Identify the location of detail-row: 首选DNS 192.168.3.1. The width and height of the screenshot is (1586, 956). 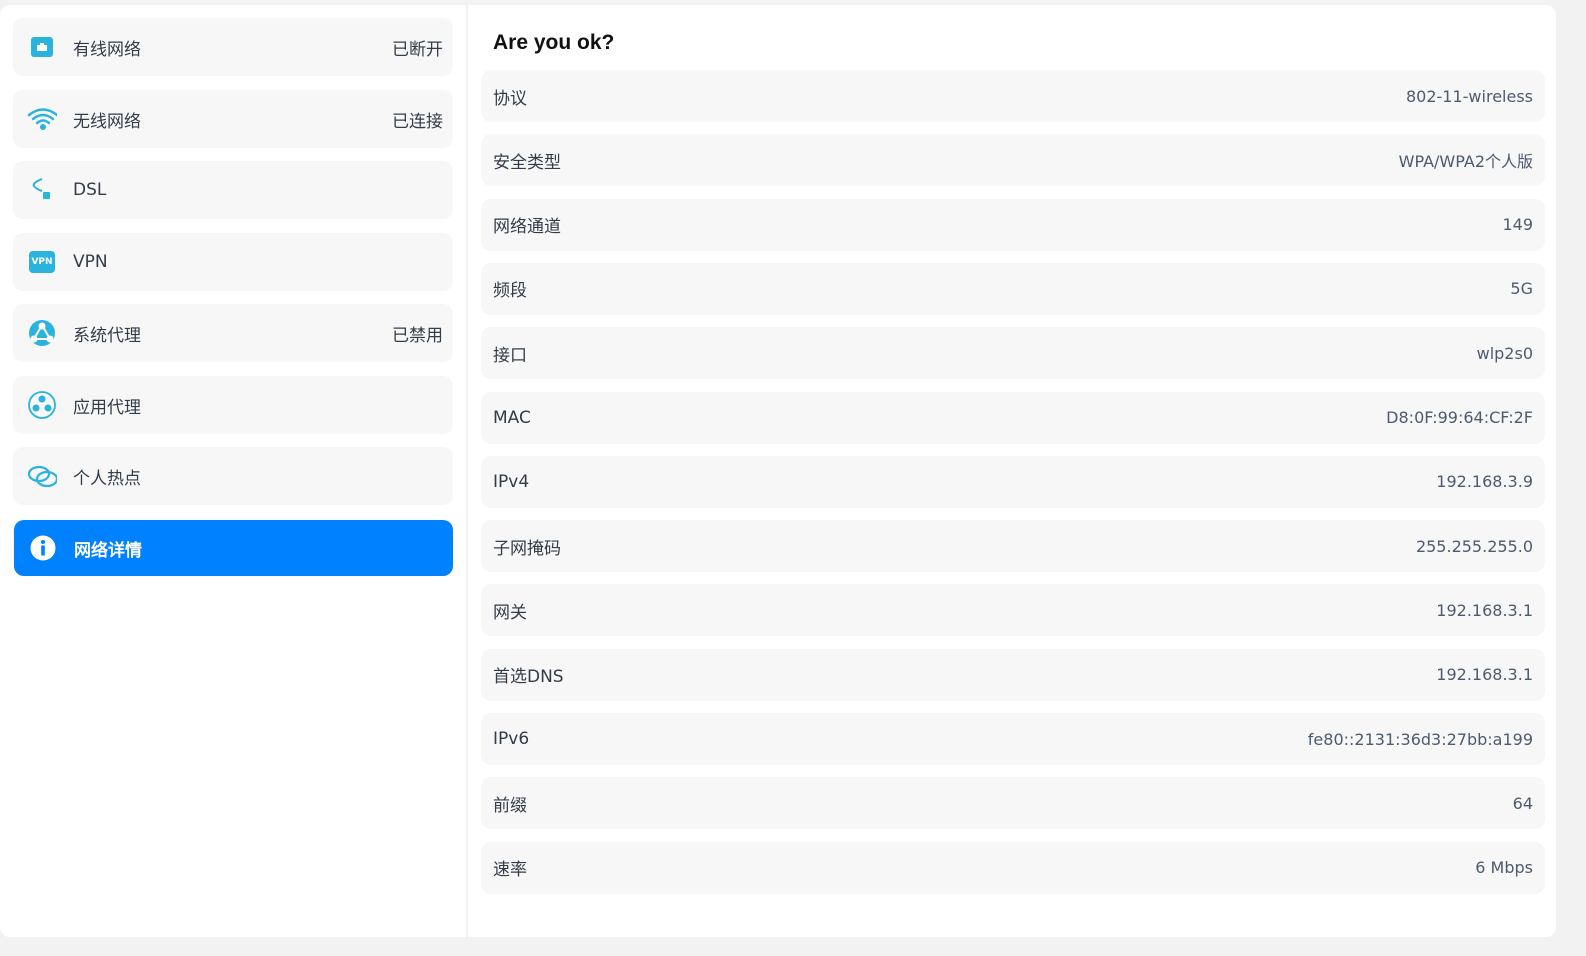
(1013, 674).